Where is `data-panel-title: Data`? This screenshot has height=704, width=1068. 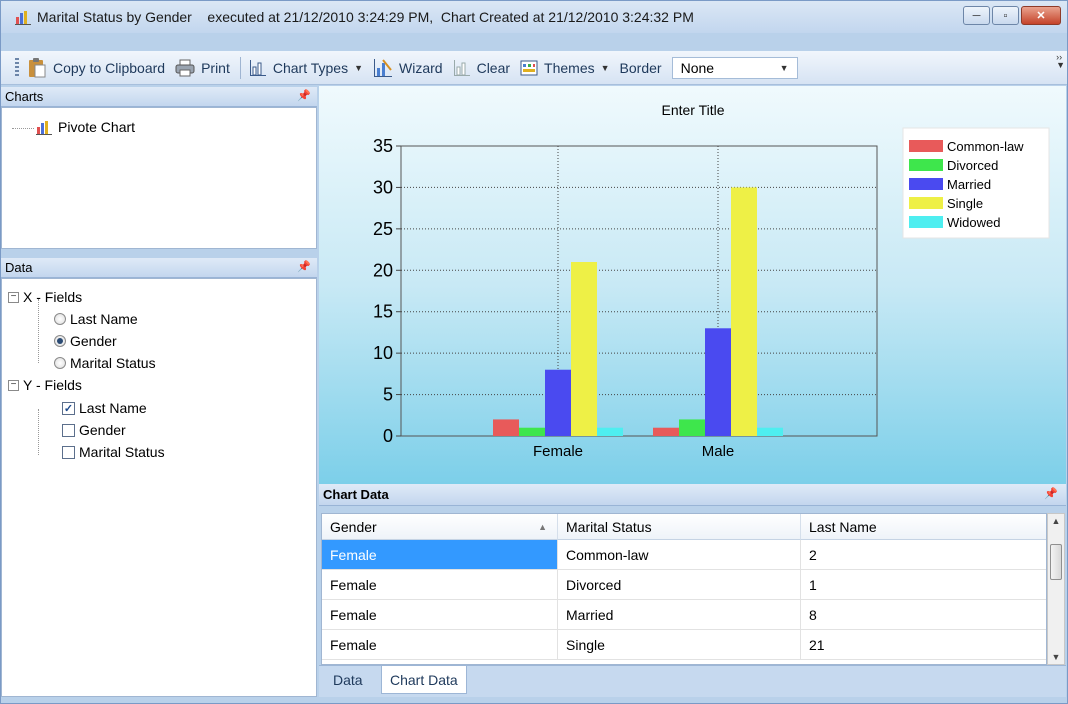 data-panel-title: Data is located at coordinates (19, 267).